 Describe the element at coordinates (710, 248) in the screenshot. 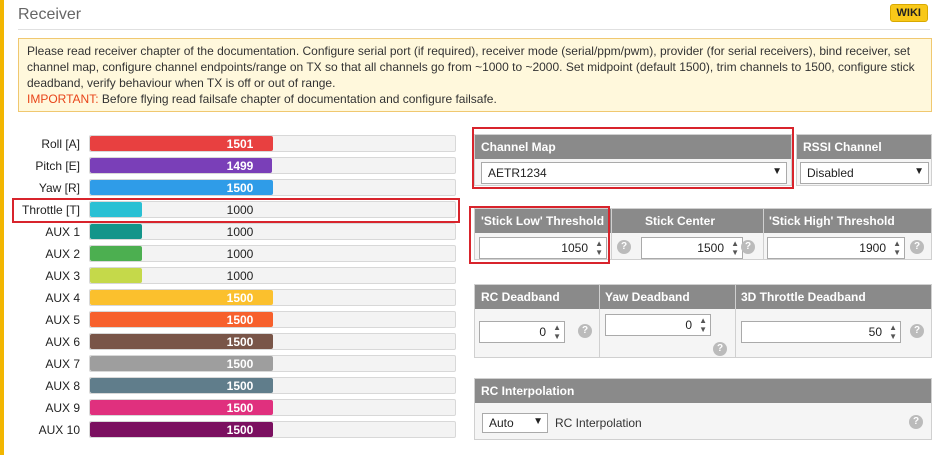

I see `stick-center-value: 1500` at that location.